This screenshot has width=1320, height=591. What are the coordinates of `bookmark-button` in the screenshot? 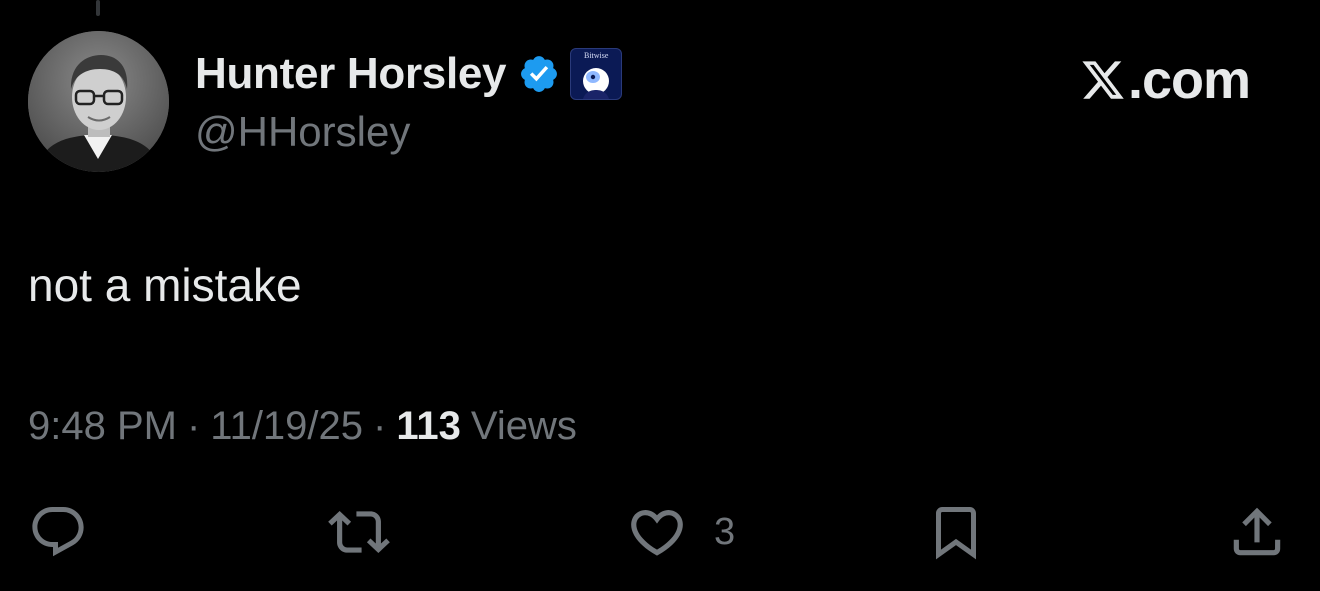 It's located at (956, 532).